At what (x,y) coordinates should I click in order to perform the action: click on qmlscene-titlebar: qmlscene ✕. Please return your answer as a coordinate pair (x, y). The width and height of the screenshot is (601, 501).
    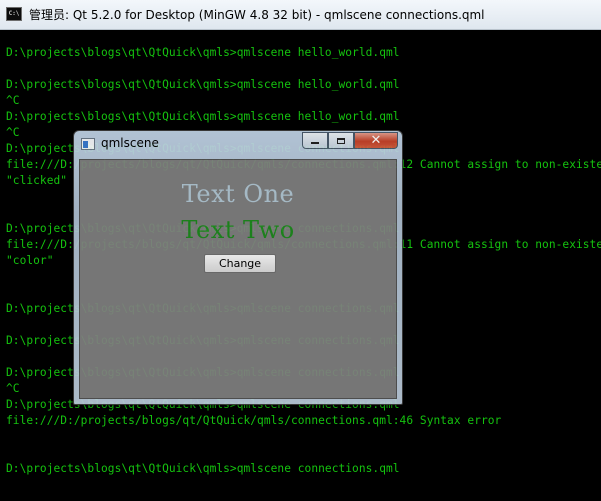
    Looking at the image, I should click on (238, 144).